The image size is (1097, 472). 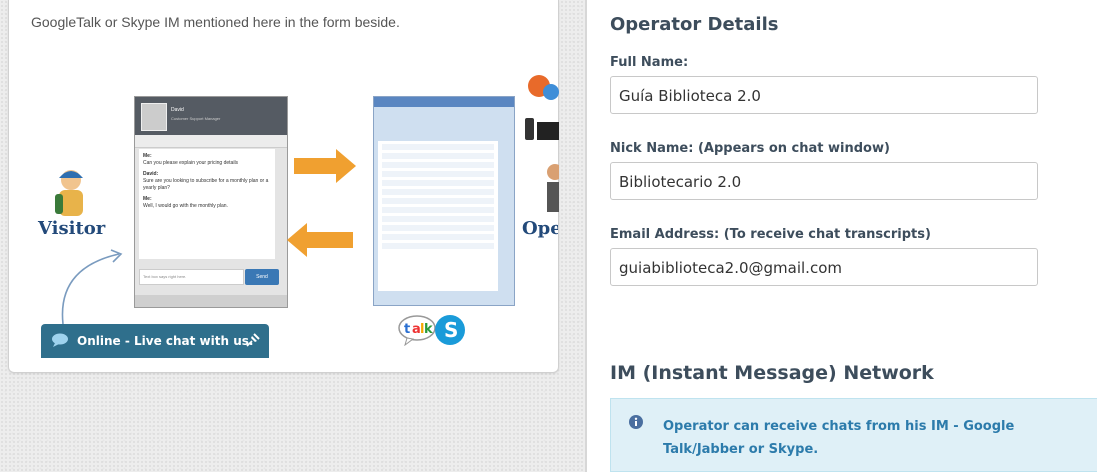 What do you see at coordinates (211, 301) in the screenshot?
I see `chat-footer` at bounding box center [211, 301].